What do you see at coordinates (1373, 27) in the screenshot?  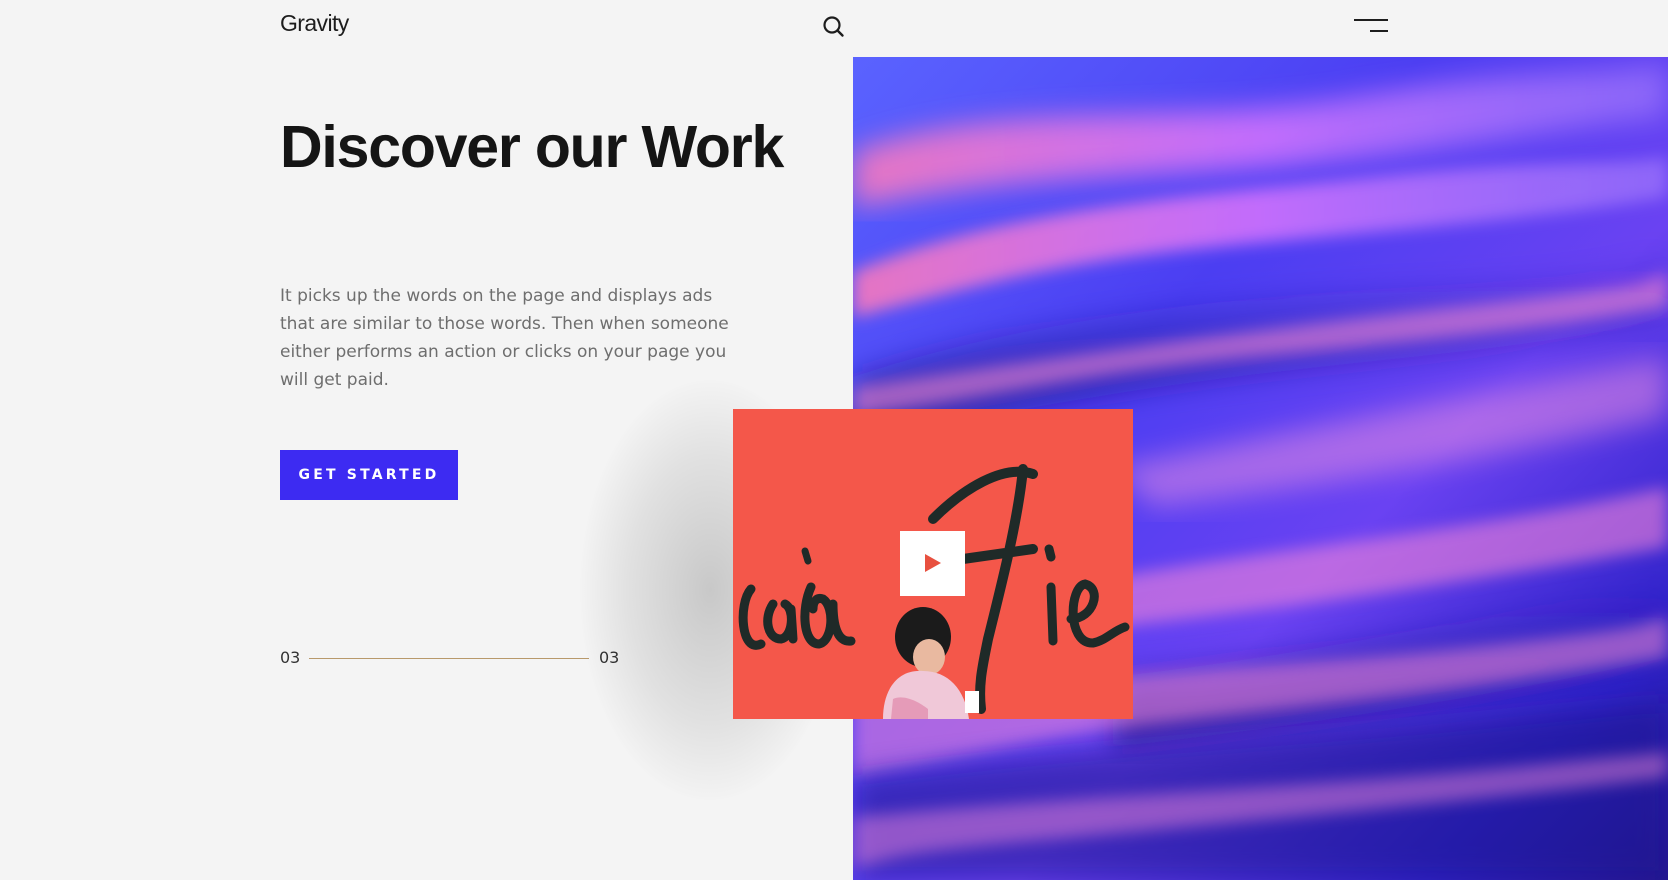 I see `menu-button` at bounding box center [1373, 27].